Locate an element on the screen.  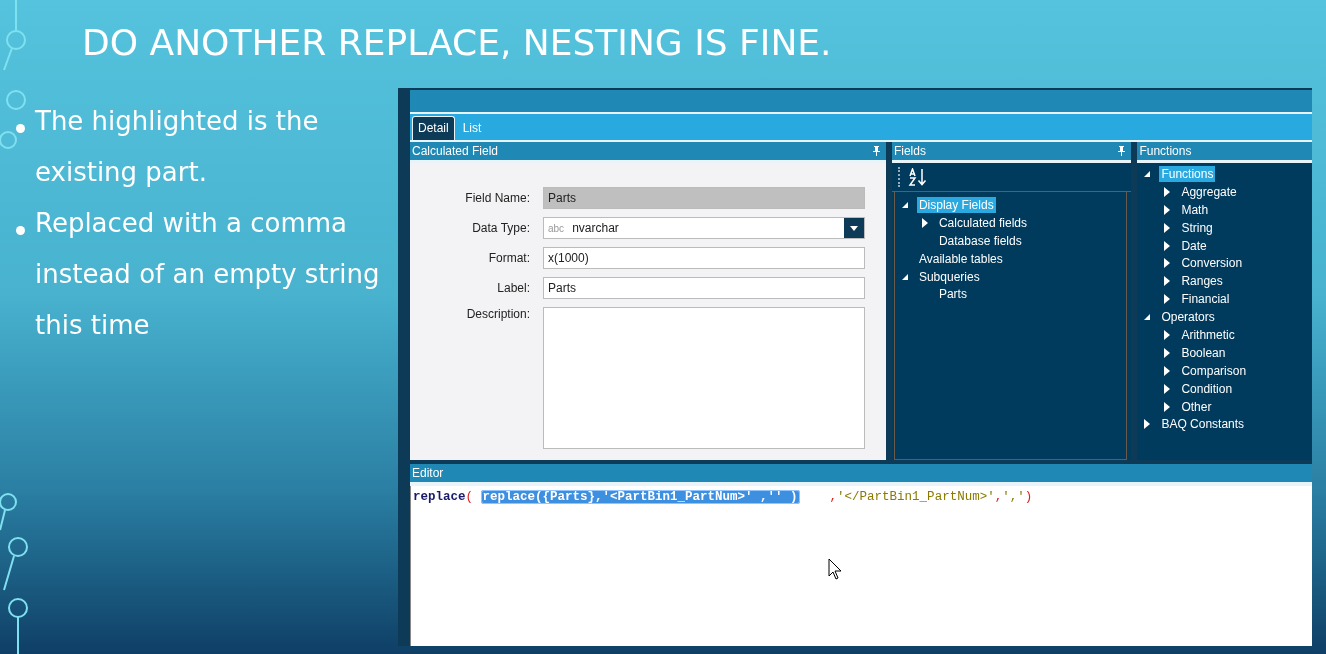
tree-item: Condition is located at coordinates (1207, 388).